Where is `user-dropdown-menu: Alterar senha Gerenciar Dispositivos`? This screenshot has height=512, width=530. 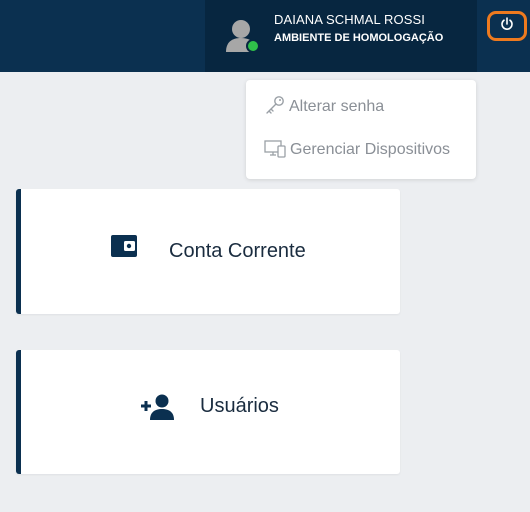 user-dropdown-menu: Alterar senha Gerenciar Dispositivos is located at coordinates (361, 129).